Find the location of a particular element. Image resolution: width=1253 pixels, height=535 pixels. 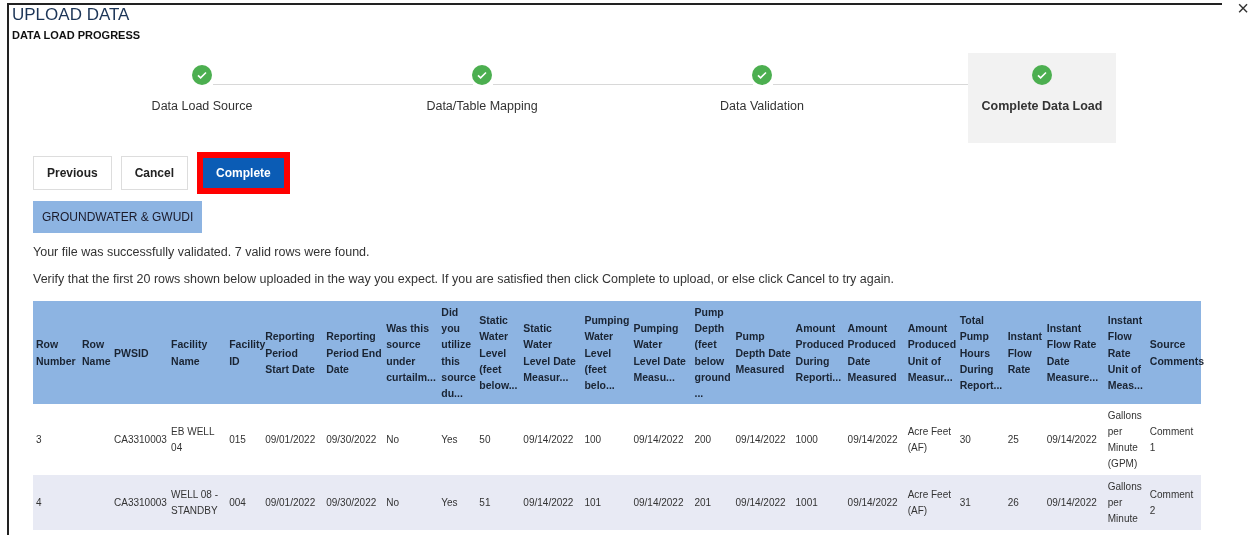

column-header: Row Number is located at coordinates (56, 353).